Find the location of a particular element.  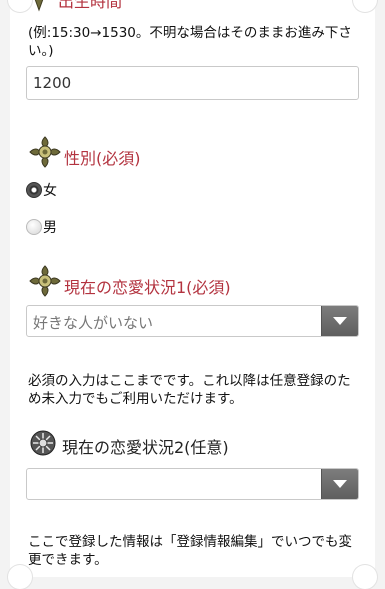

gender-title: 性別(必須) is located at coordinates (102, 158).